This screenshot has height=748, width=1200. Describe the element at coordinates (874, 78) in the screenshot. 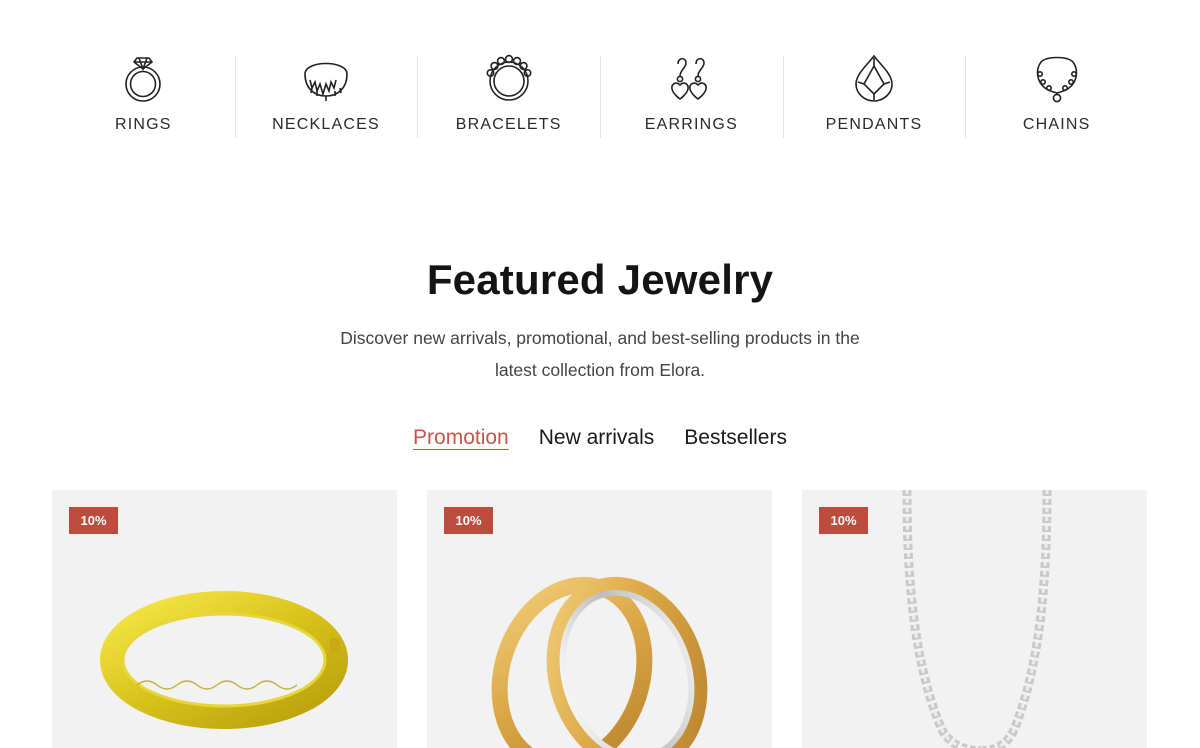

I see `pendant-icon` at that location.